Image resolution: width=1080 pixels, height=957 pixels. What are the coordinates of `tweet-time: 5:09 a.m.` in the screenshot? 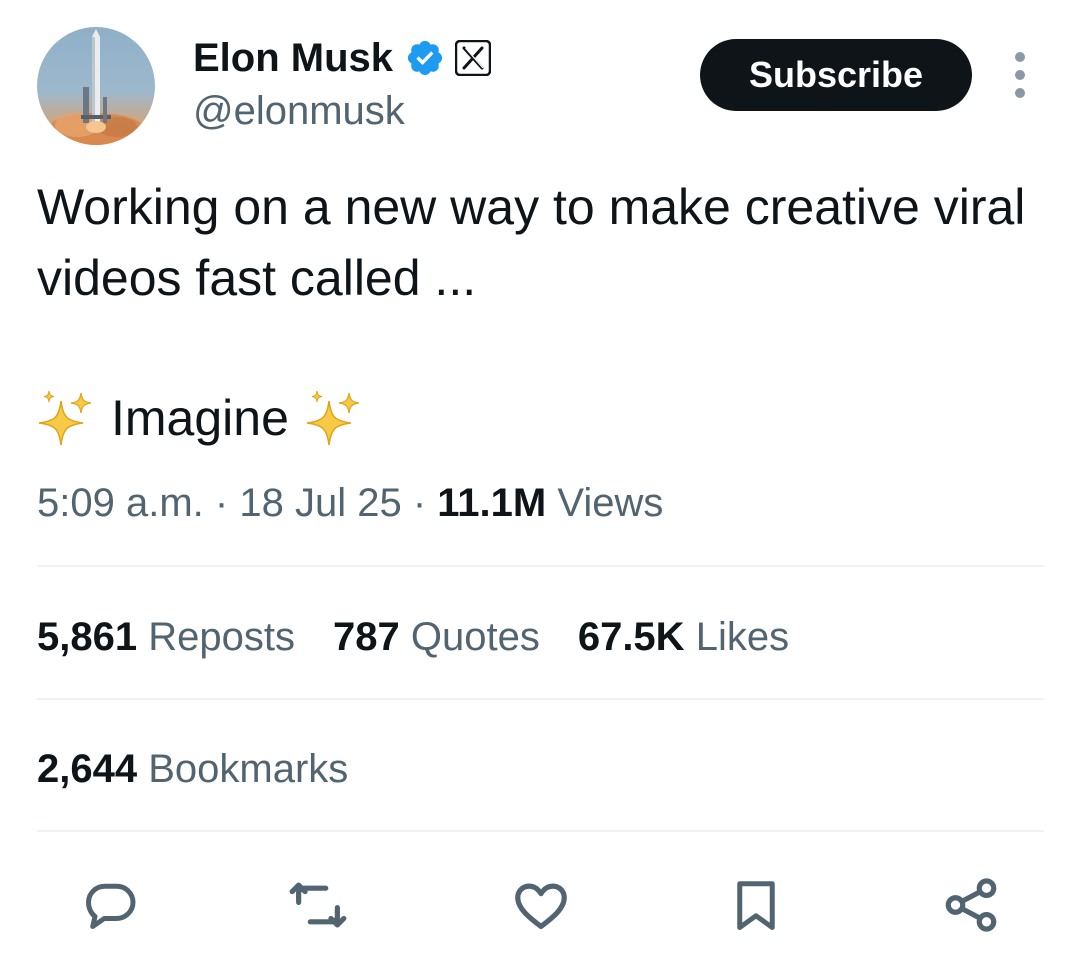 It's located at (120, 503).